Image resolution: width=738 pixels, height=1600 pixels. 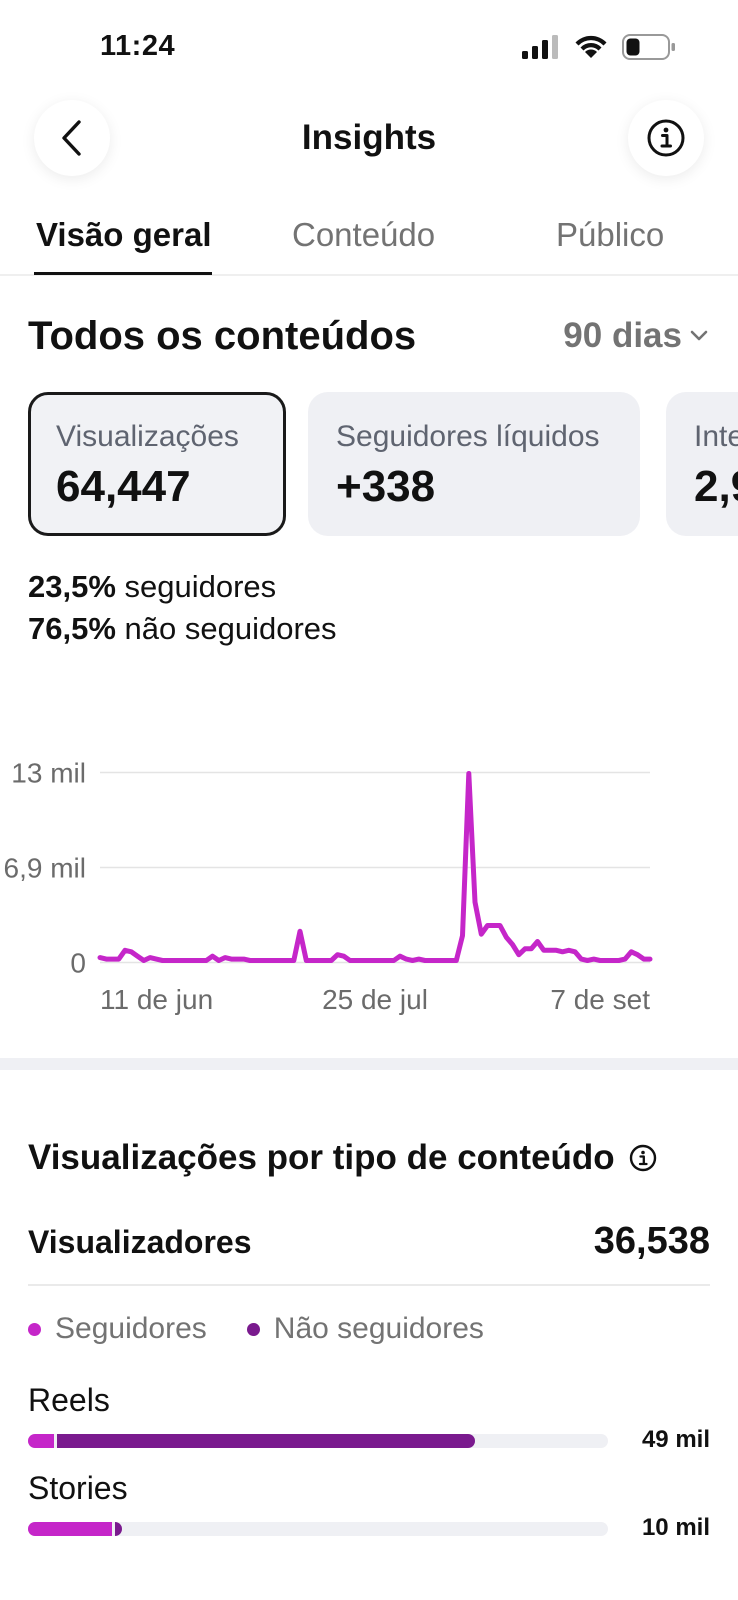 I want to click on tab-content: Conteúdo, so click(x=363, y=235).